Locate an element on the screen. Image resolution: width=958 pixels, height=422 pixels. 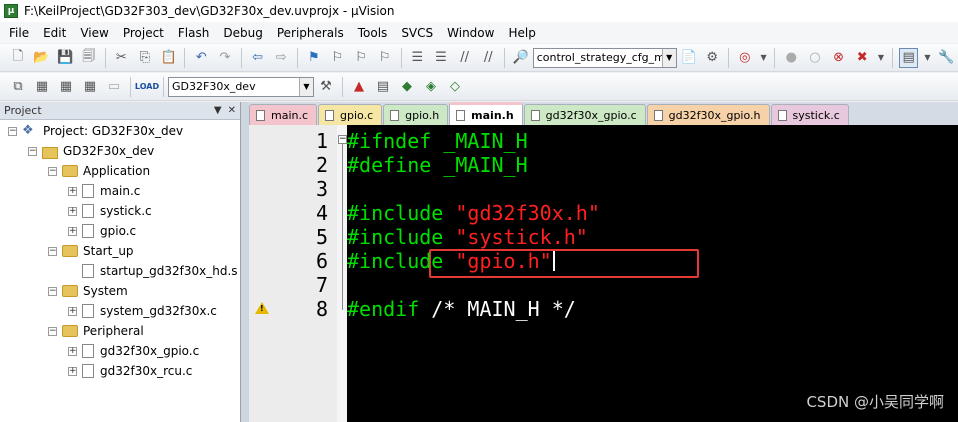
panel-splitter is located at coordinates (245, 262).